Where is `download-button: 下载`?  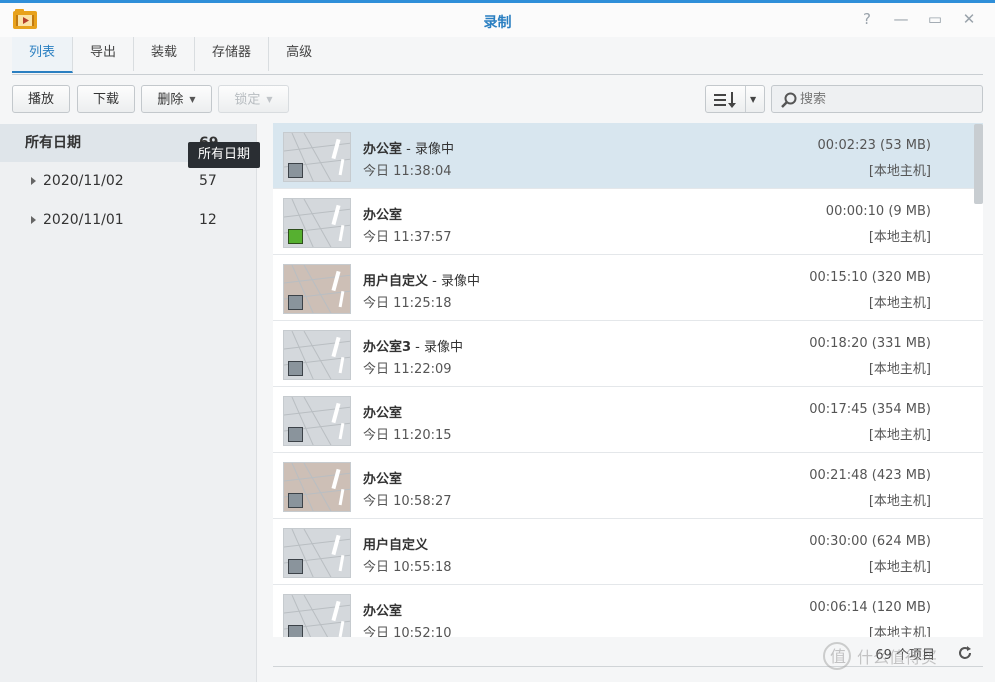
download-button: 下载 is located at coordinates (106, 99).